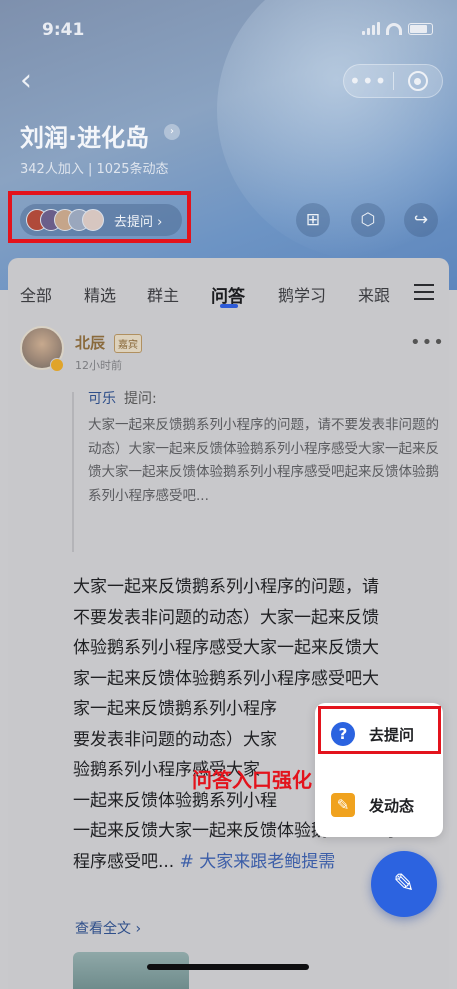 The height and width of the screenshot is (989, 457). Describe the element at coordinates (418, 81) in the screenshot. I see `close-miniapp-icon` at that location.